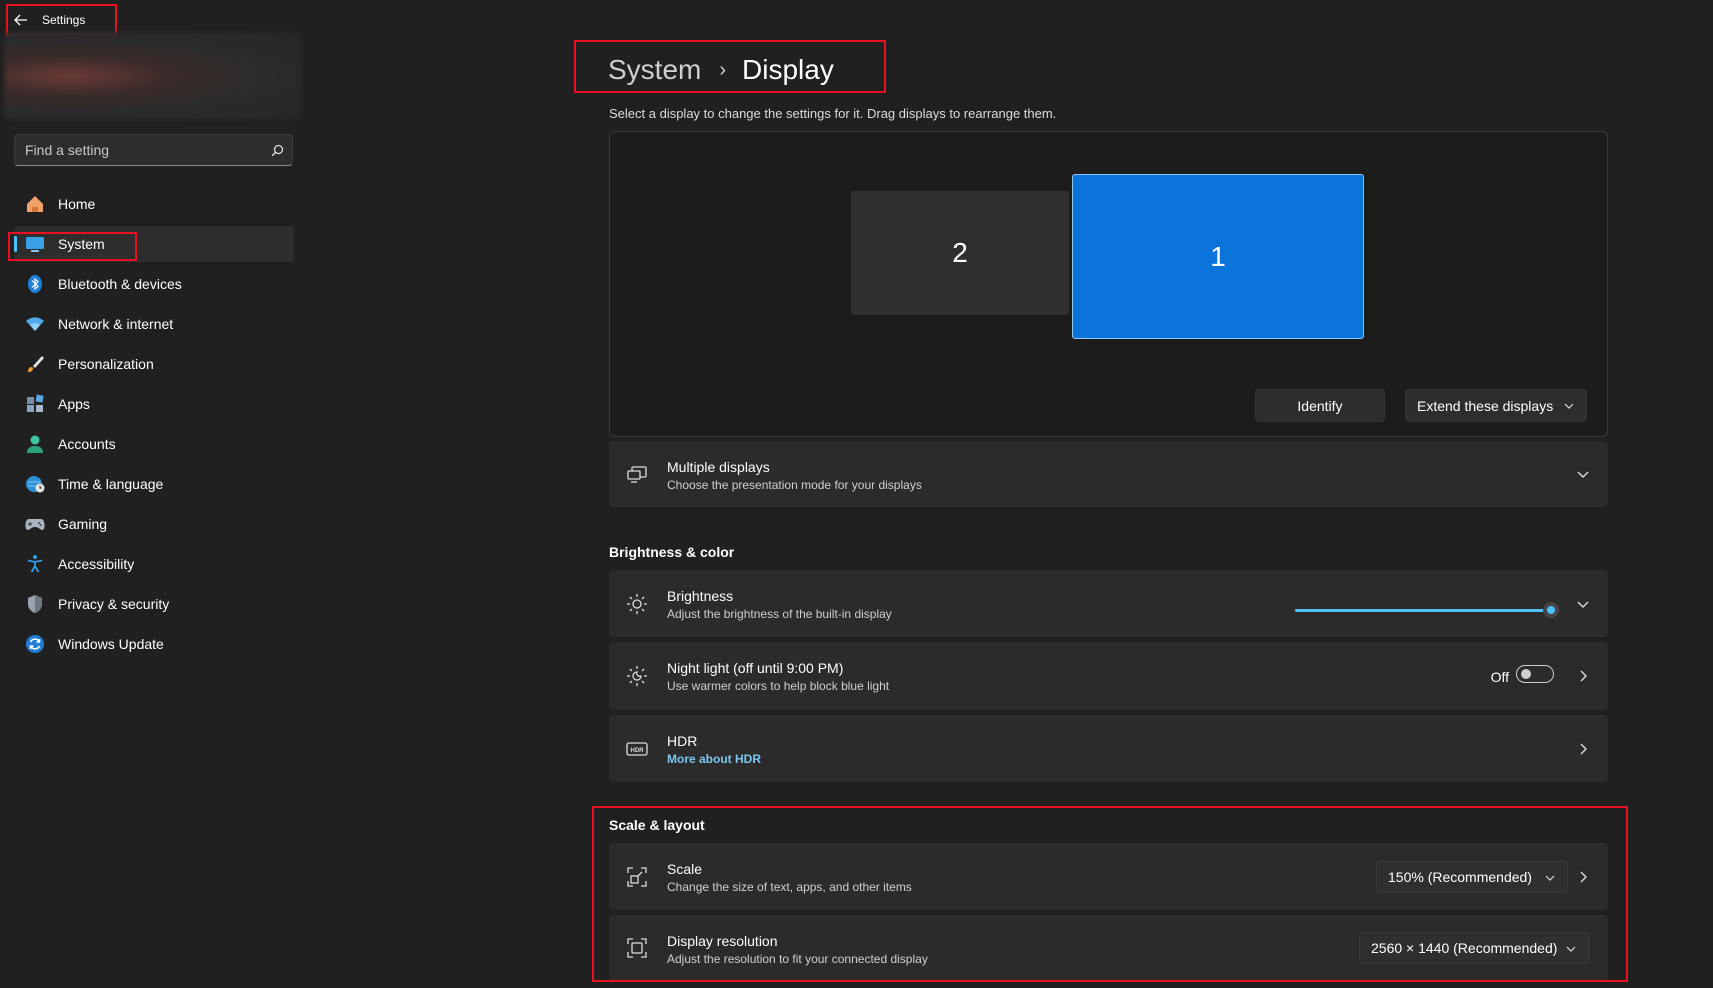 The width and height of the screenshot is (1713, 988). I want to click on sidebar-item-gaming: Gaming, so click(154, 524).